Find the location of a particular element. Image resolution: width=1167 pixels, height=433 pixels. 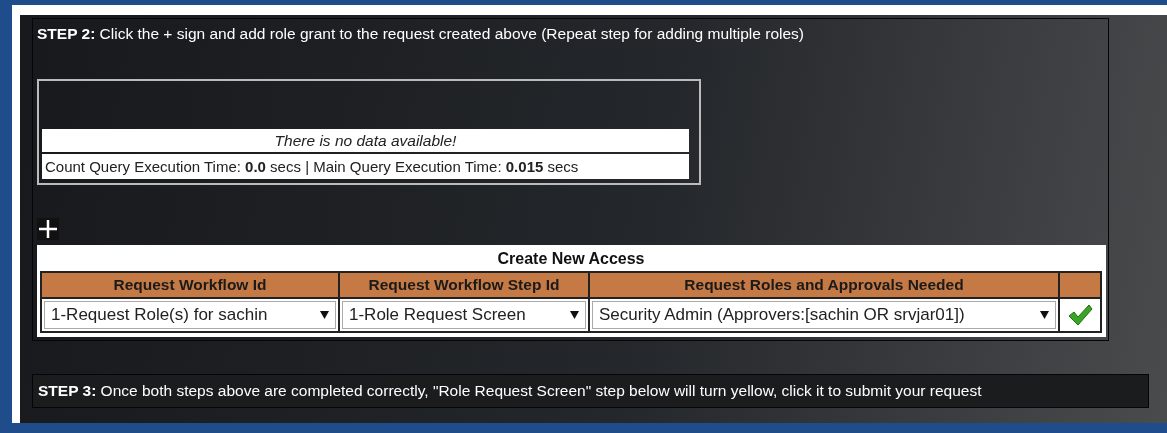

dropdown-select: Security Admin (Approvers:[sachin OR srvjar01]) is located at coordinates (824, 315).